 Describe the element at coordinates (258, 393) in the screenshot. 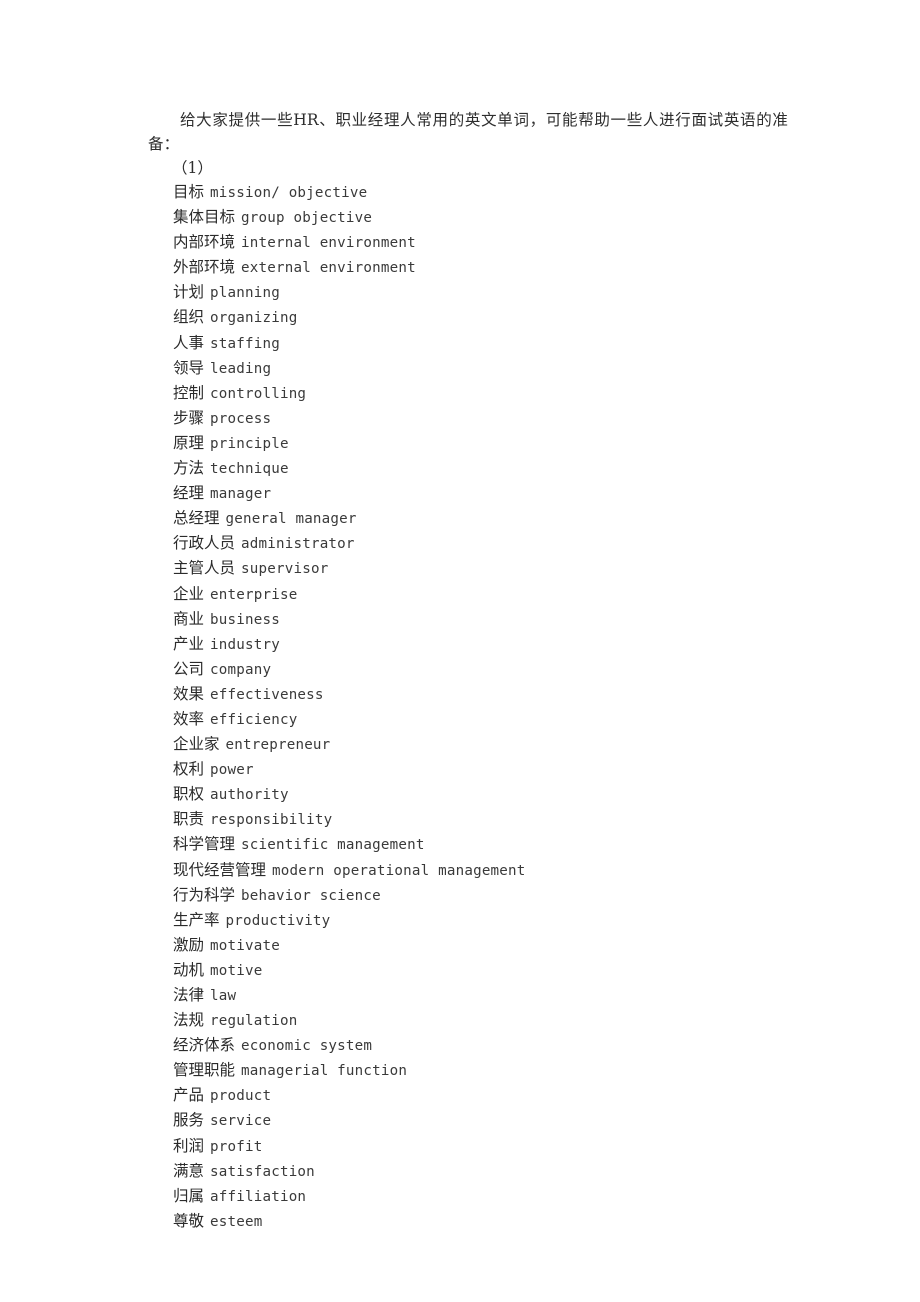

I see `vocabulary-term-english: controlling` at that location.